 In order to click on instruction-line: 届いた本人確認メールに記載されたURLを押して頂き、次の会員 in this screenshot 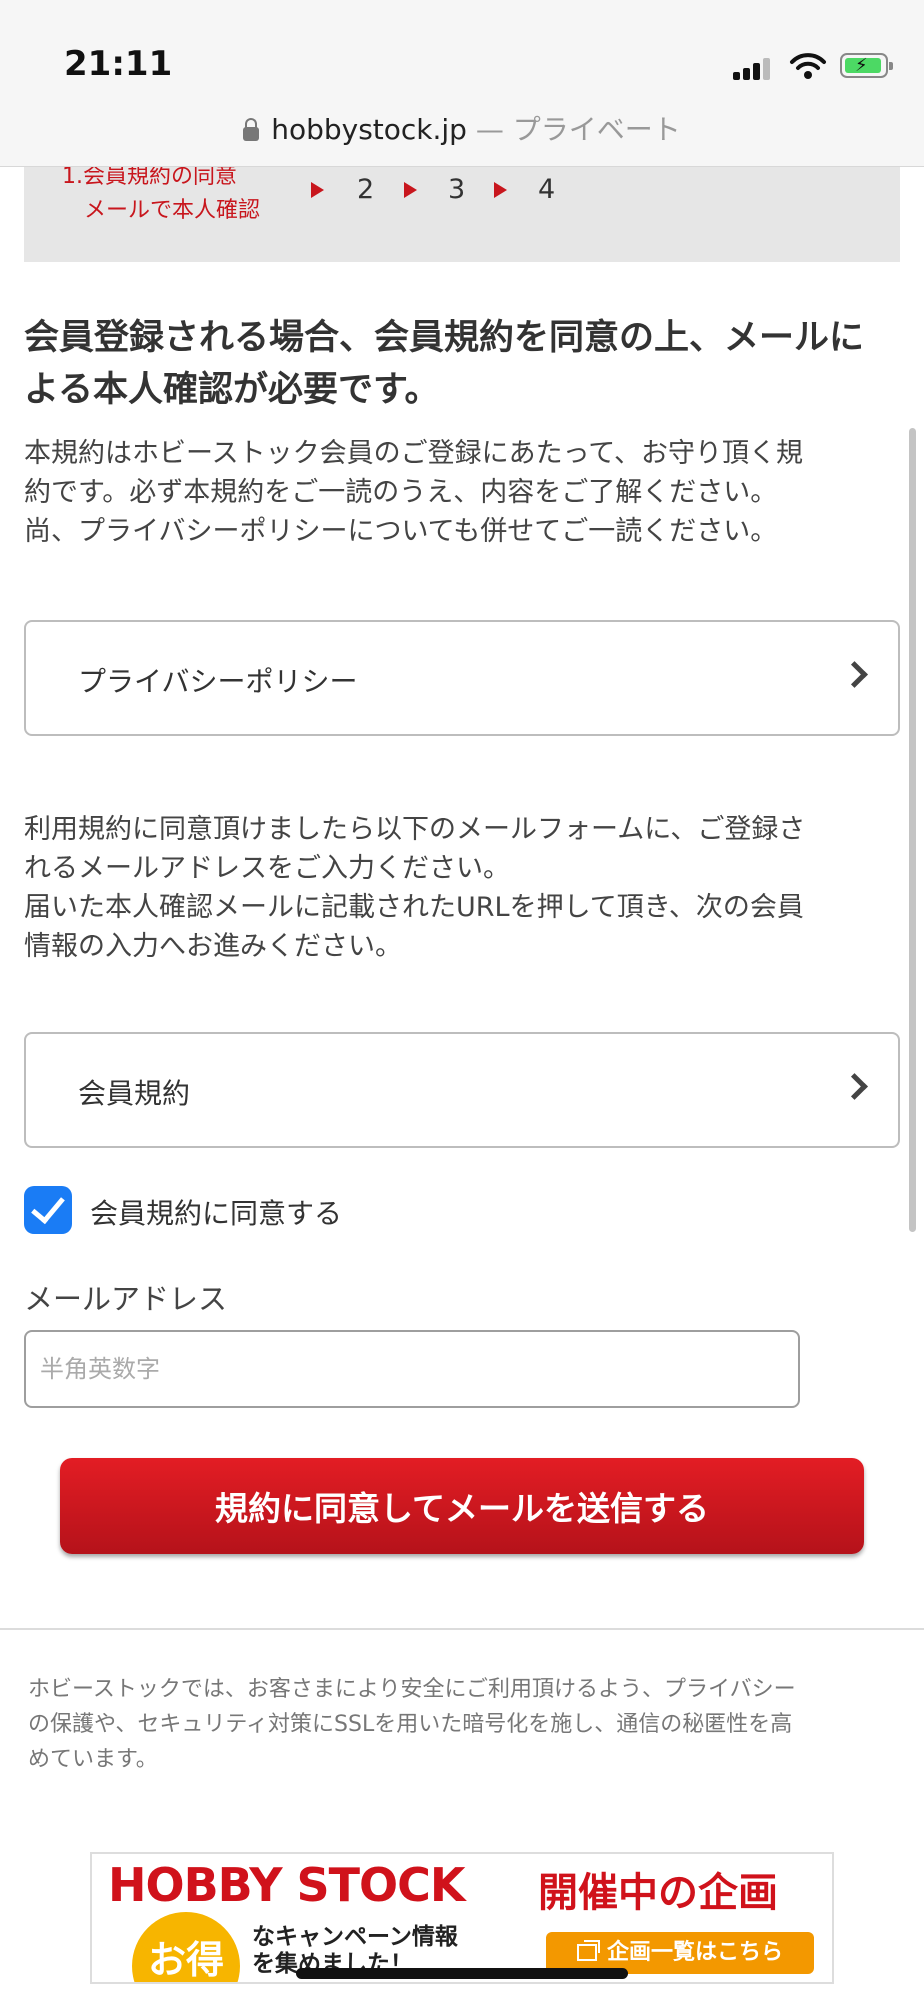, I will do `click(414, 907)`.